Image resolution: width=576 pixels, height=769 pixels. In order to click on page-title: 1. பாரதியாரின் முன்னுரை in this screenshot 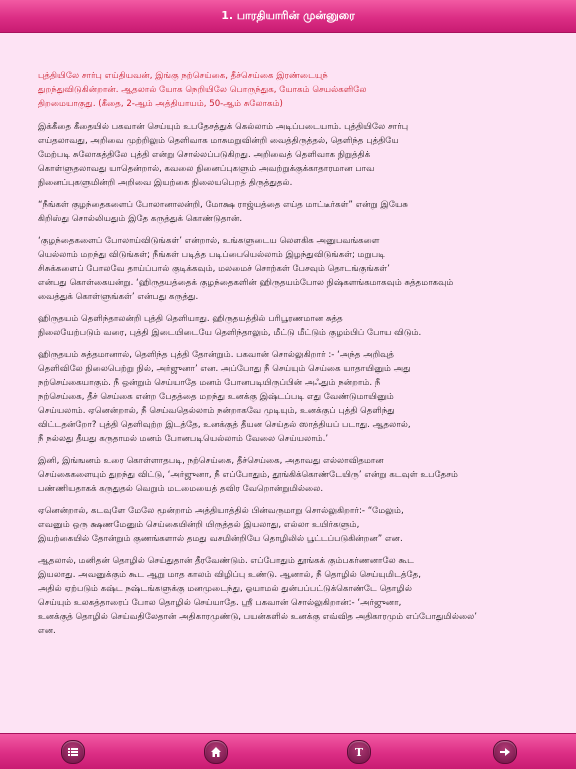, I will do `click(288, 15)`.